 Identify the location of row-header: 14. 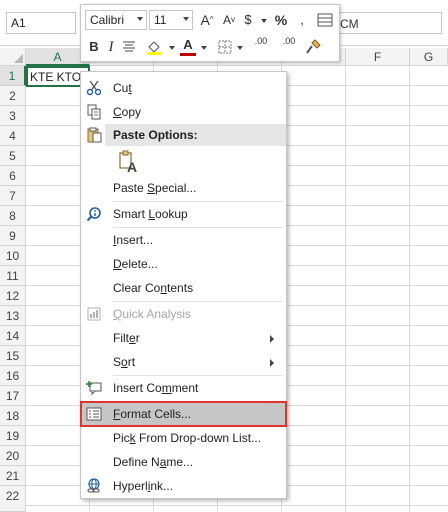
(13, 336).